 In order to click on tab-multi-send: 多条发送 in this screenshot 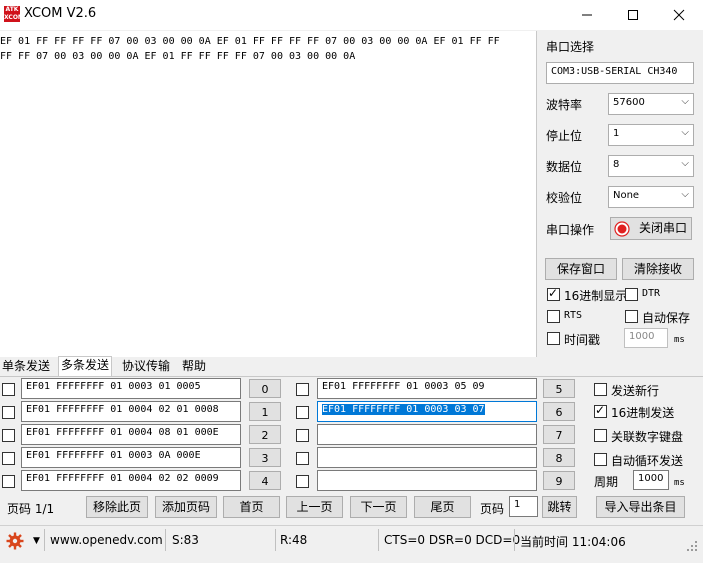, I will do `click(85, 366)`.